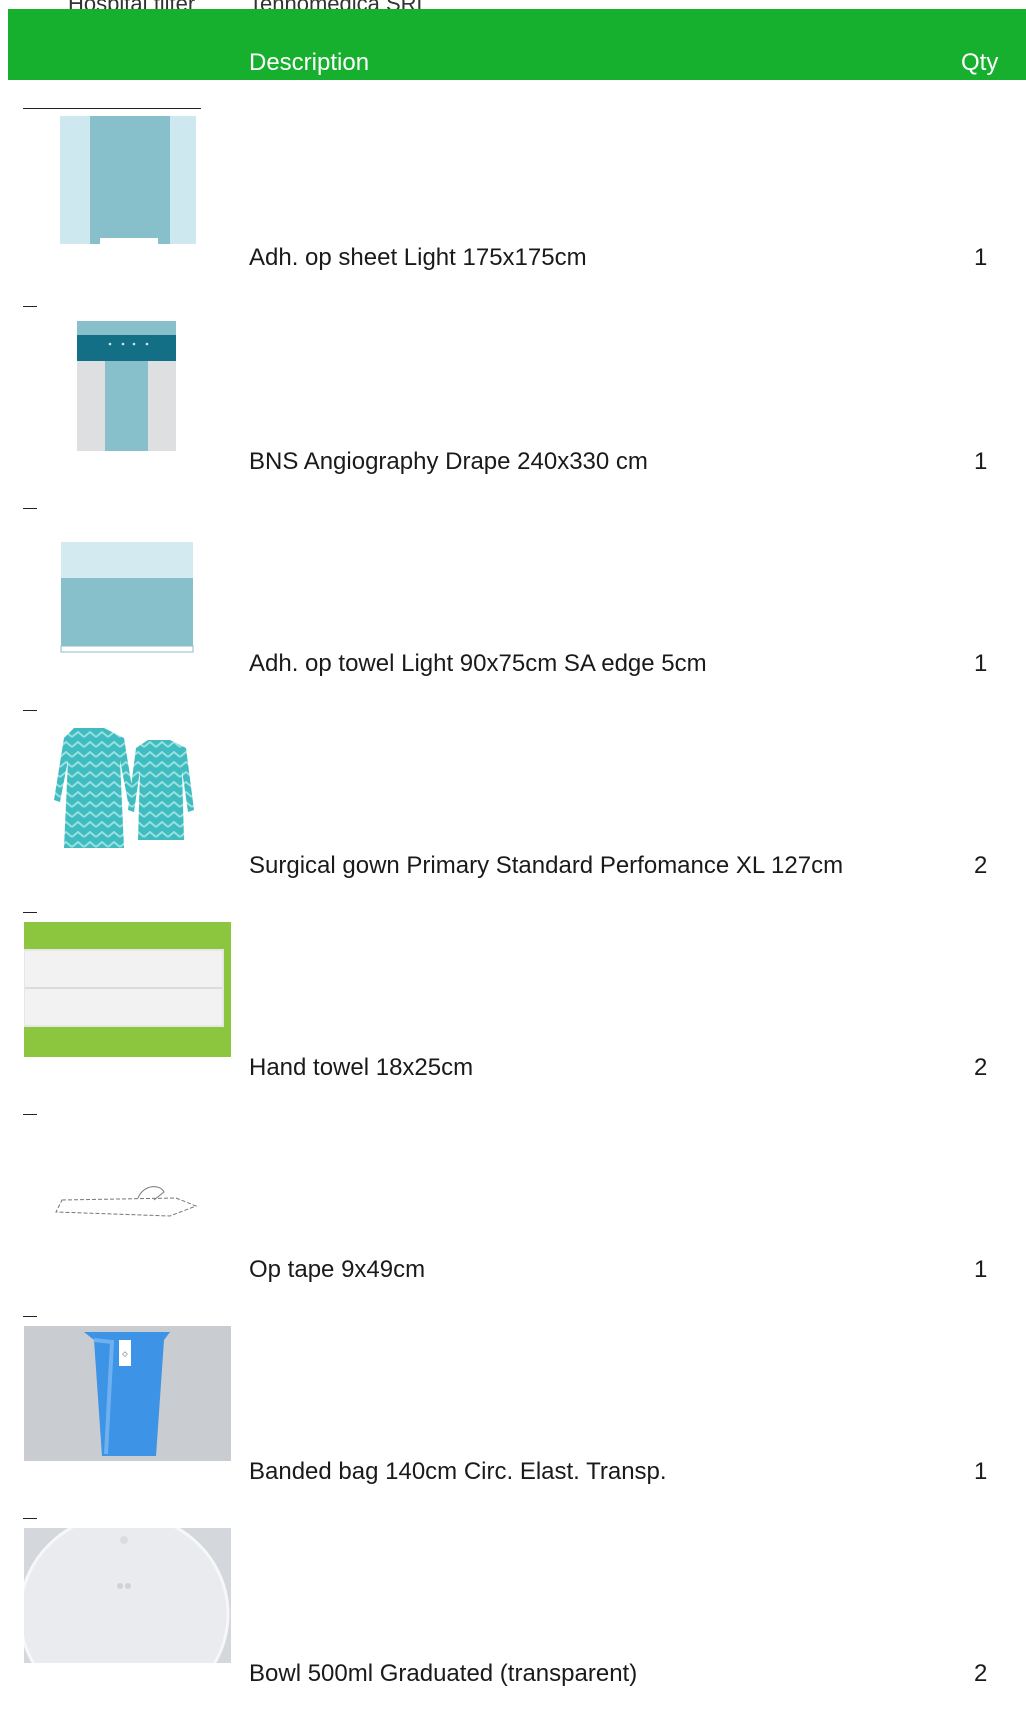 This screenshot has height=1718, width=1026. Describe the element at coordinates (980, 62) in the screenshot. I see `column-header-qty: Qty` at that location.